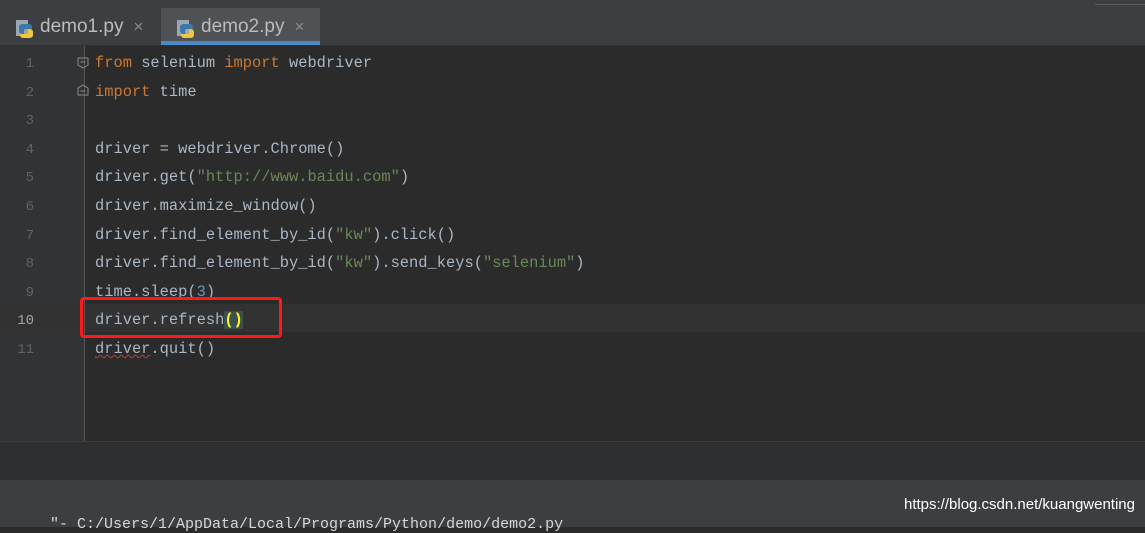 This screenshot has height=533, width=1145. What do you see at coordinates (25, 321) in the screenshot?
I see `line-number: 10` at bounding box center [25, 321].